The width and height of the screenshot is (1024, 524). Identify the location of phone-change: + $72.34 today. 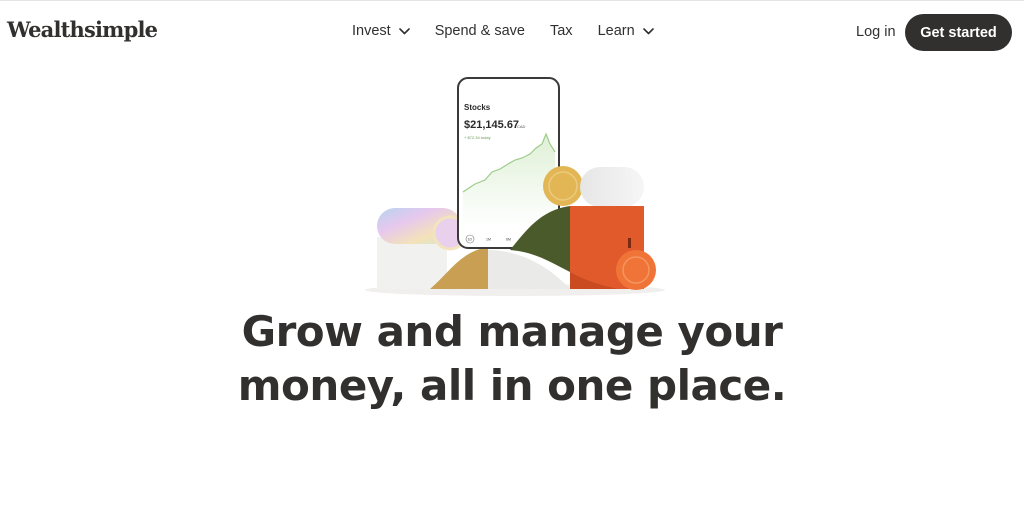
(477, 137).